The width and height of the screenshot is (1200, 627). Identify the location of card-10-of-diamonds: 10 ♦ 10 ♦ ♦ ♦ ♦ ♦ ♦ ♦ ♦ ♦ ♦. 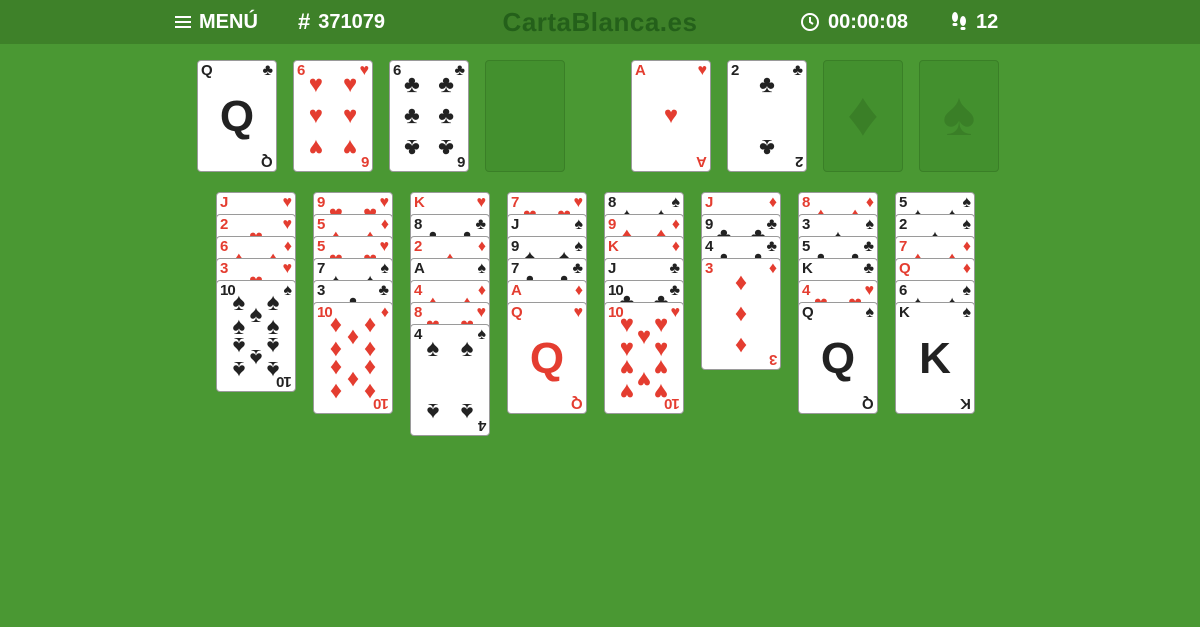
(353, 358).